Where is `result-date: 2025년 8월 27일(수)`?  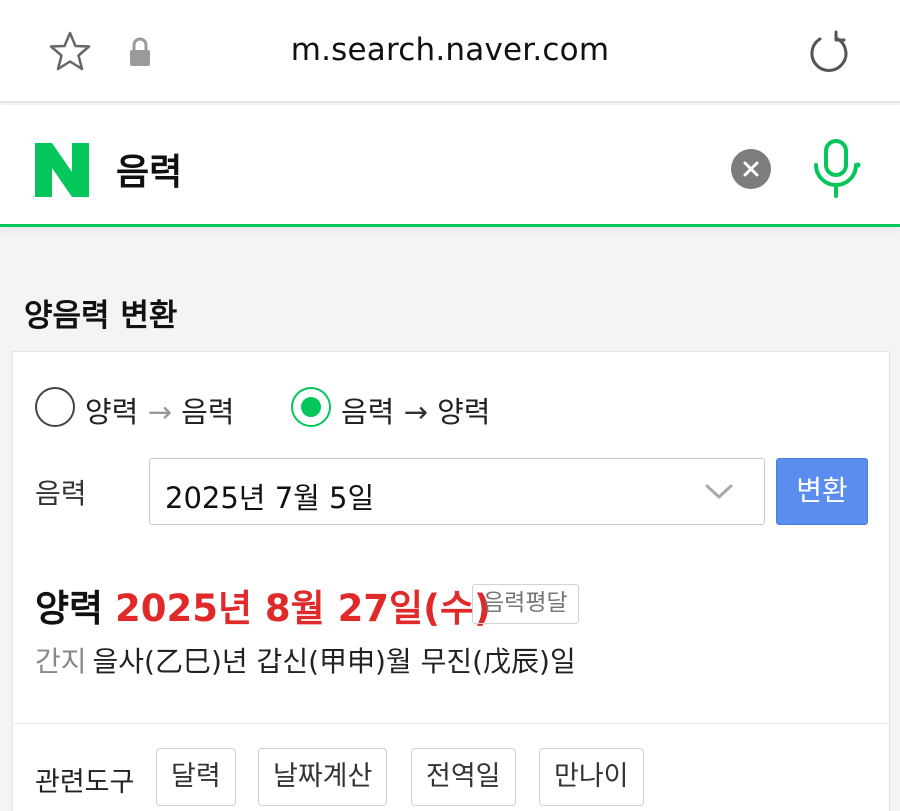
result-date: 2025년 8월 27일(수) is located at coordinates (303, 608).